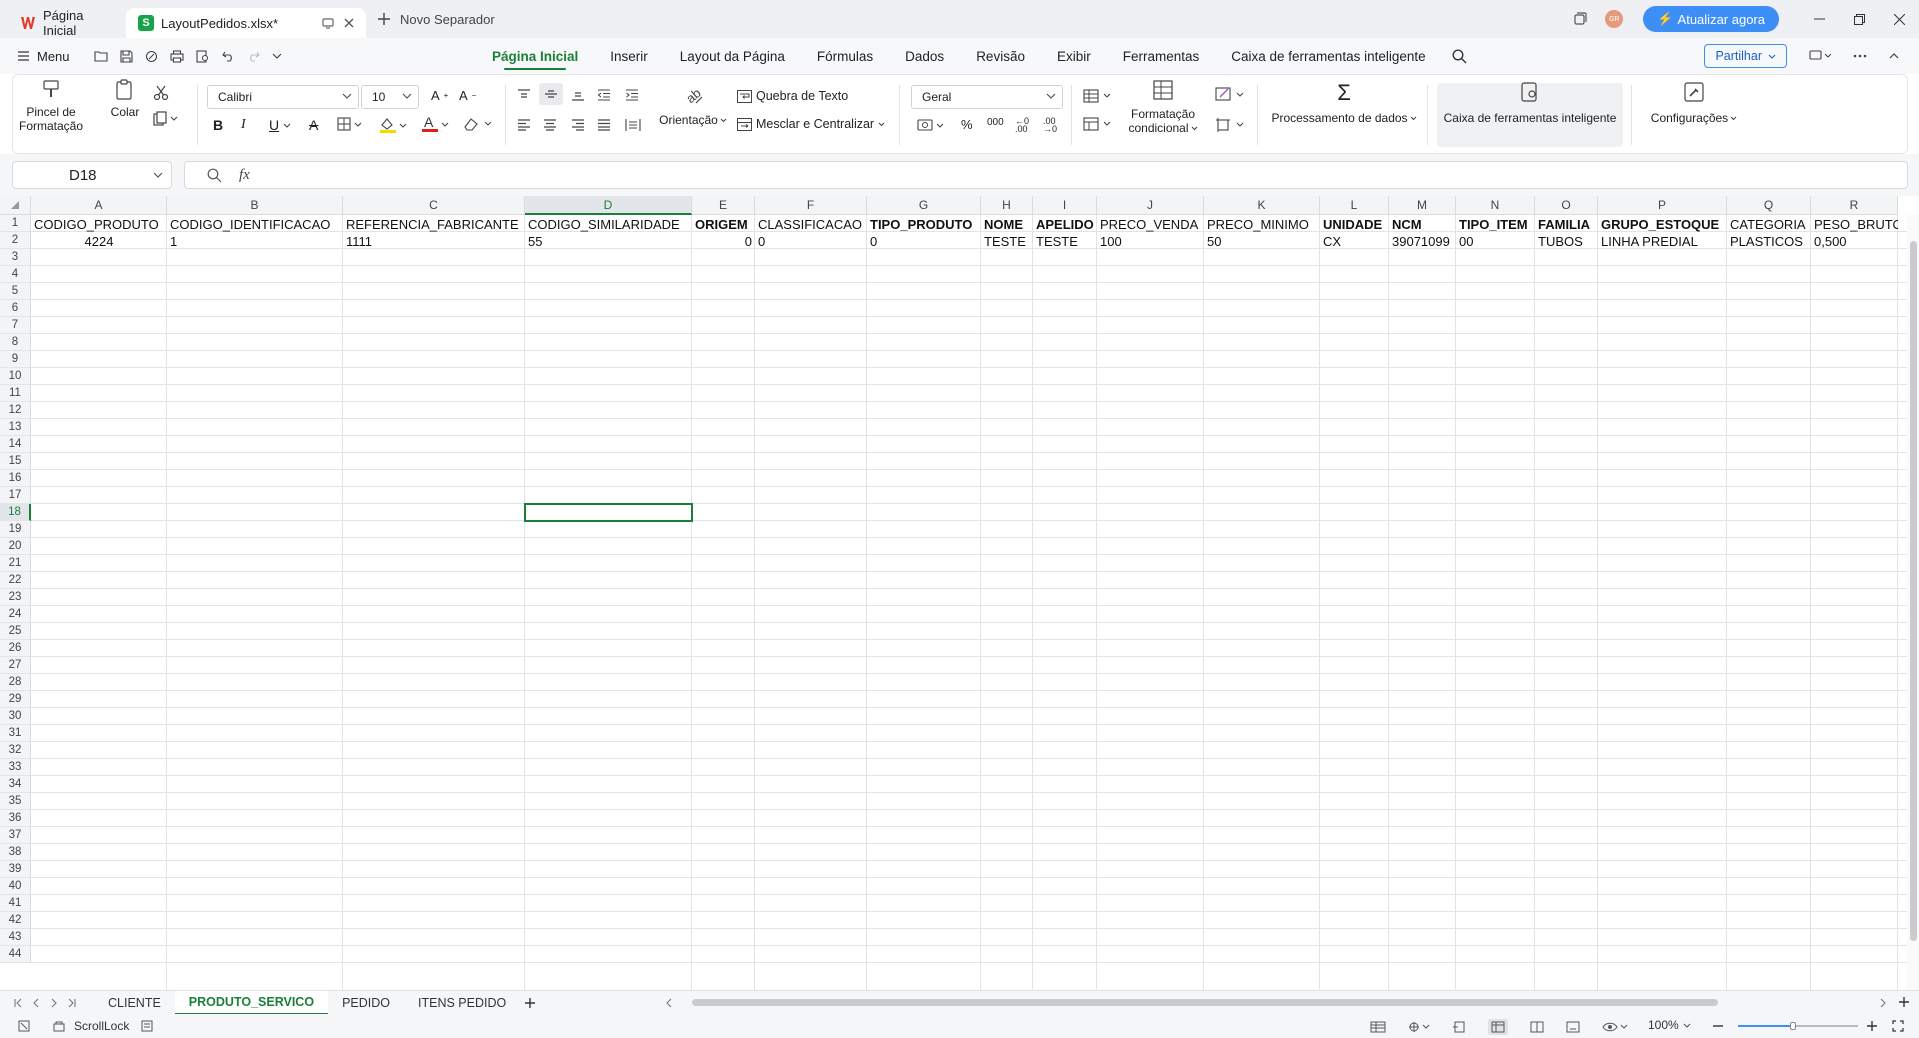 Image resolution: width=1919 pixels, height=1038 pixels. Describe the element at coordinates (845, 56) in the screenshot. I see `tab-formulas: Fórmulas` at that location.